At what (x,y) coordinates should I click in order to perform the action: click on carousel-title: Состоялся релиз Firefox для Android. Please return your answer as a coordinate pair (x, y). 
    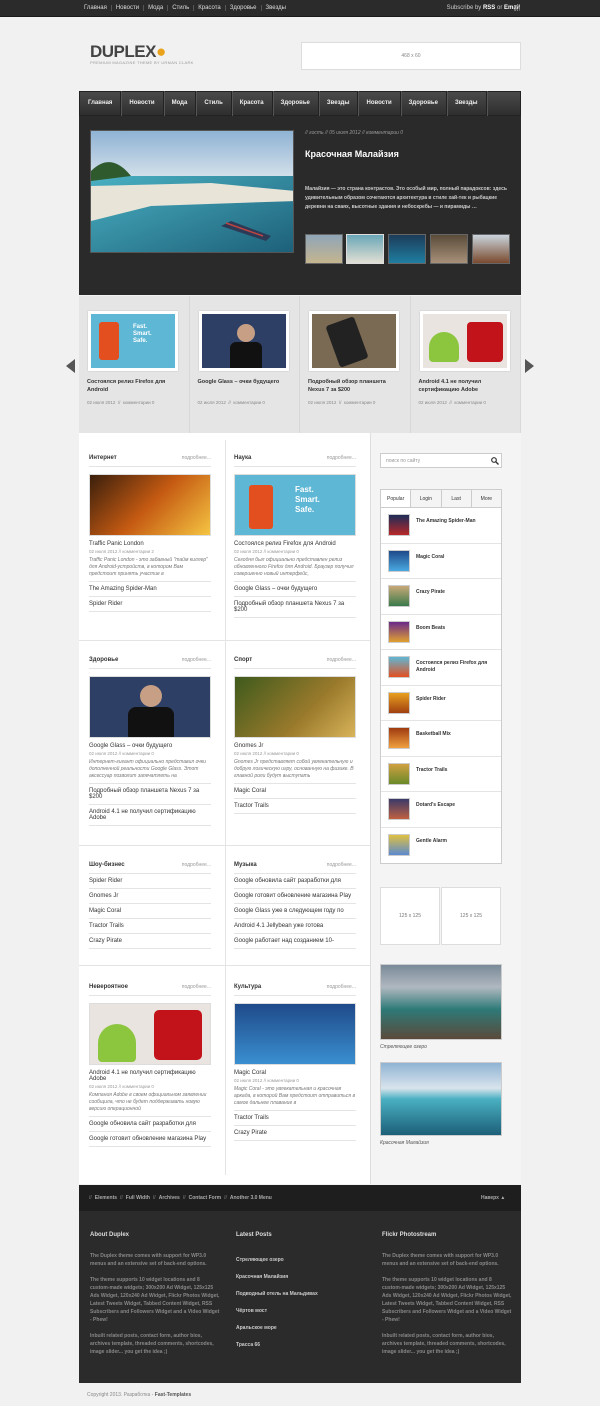
    Looking at the image, I should click on (133, 386).